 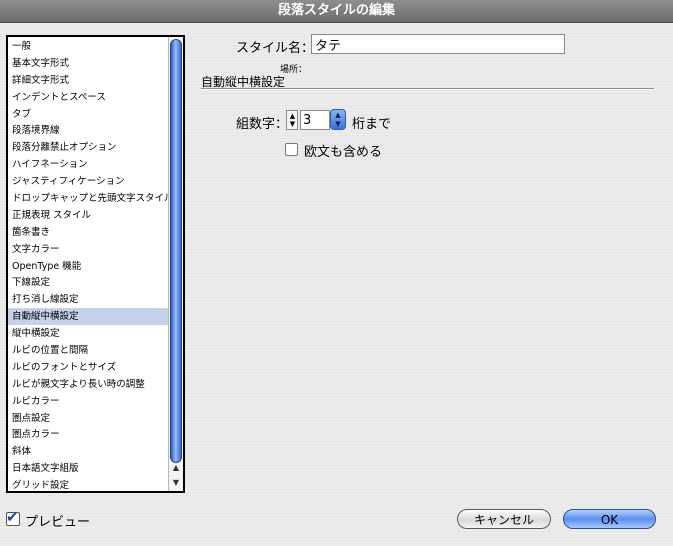 I want to click on list-item: インデントとスペース, so click(x=88, y=97).